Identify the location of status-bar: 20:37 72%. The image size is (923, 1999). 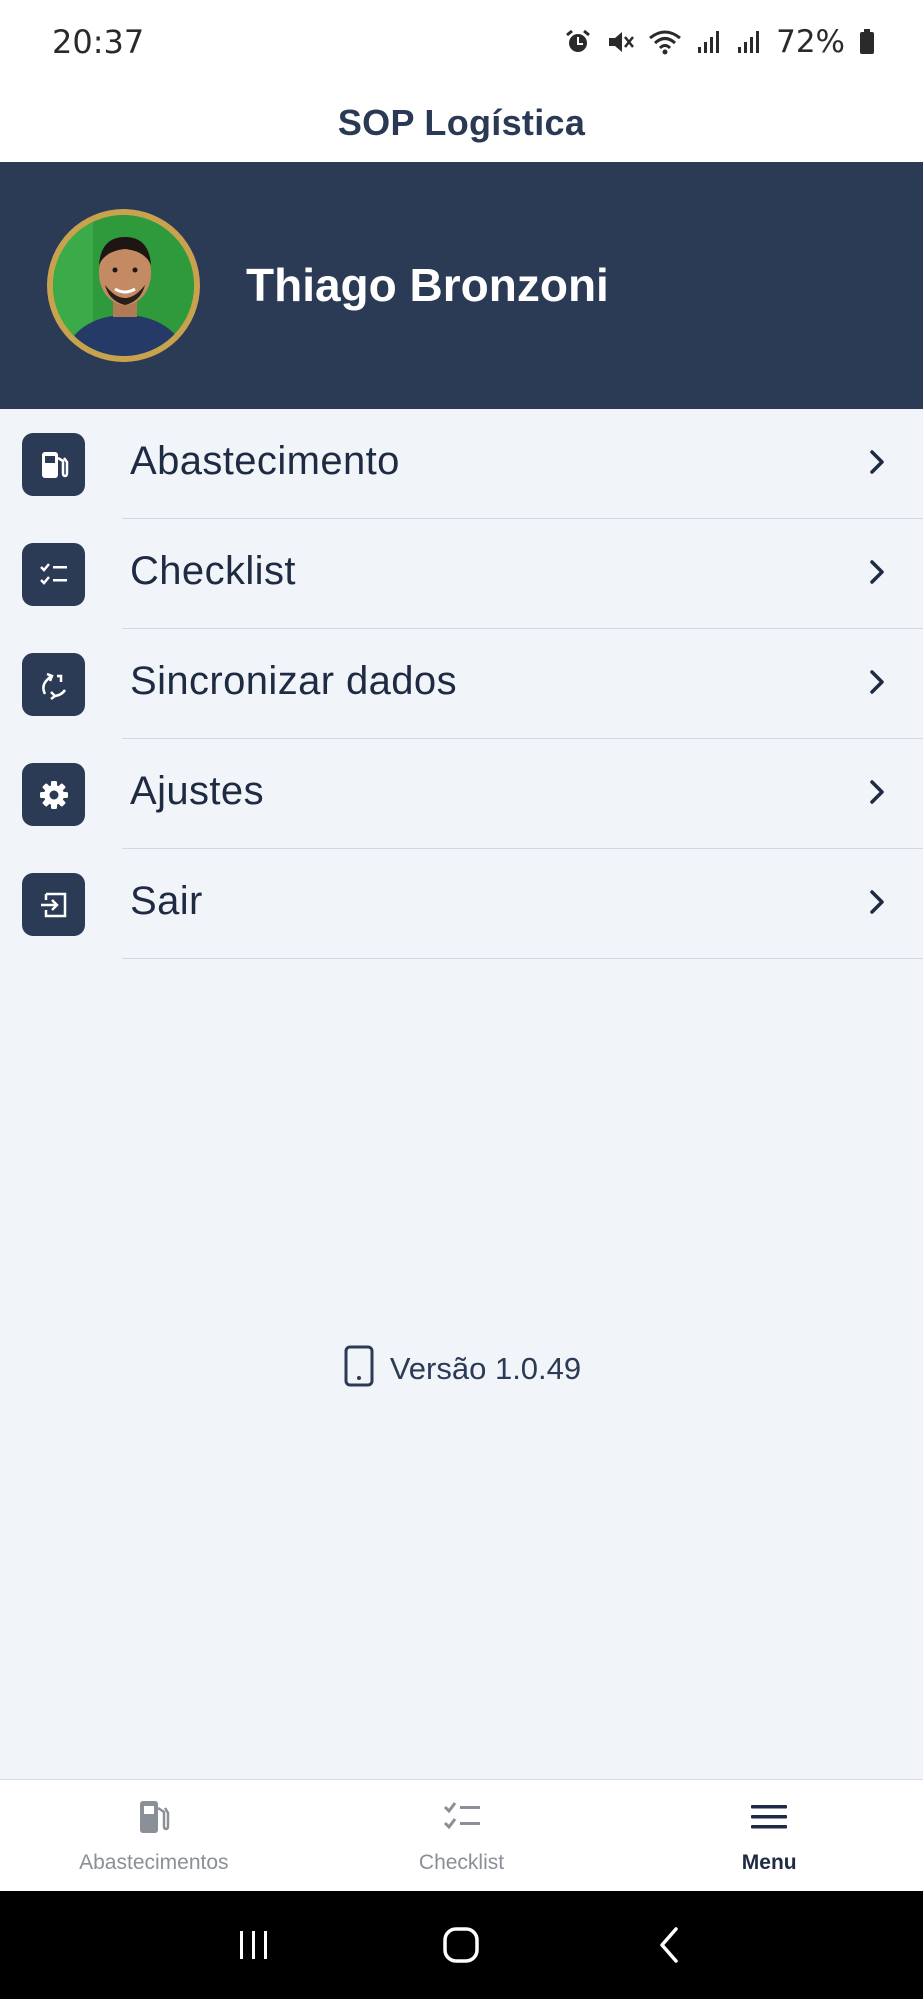
(461, 42).